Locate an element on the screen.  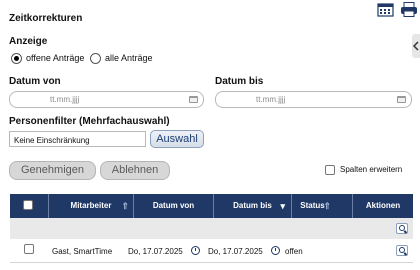
column-mitarbeiter-label: Mitarbeiter is located at coordinates (91, 205).